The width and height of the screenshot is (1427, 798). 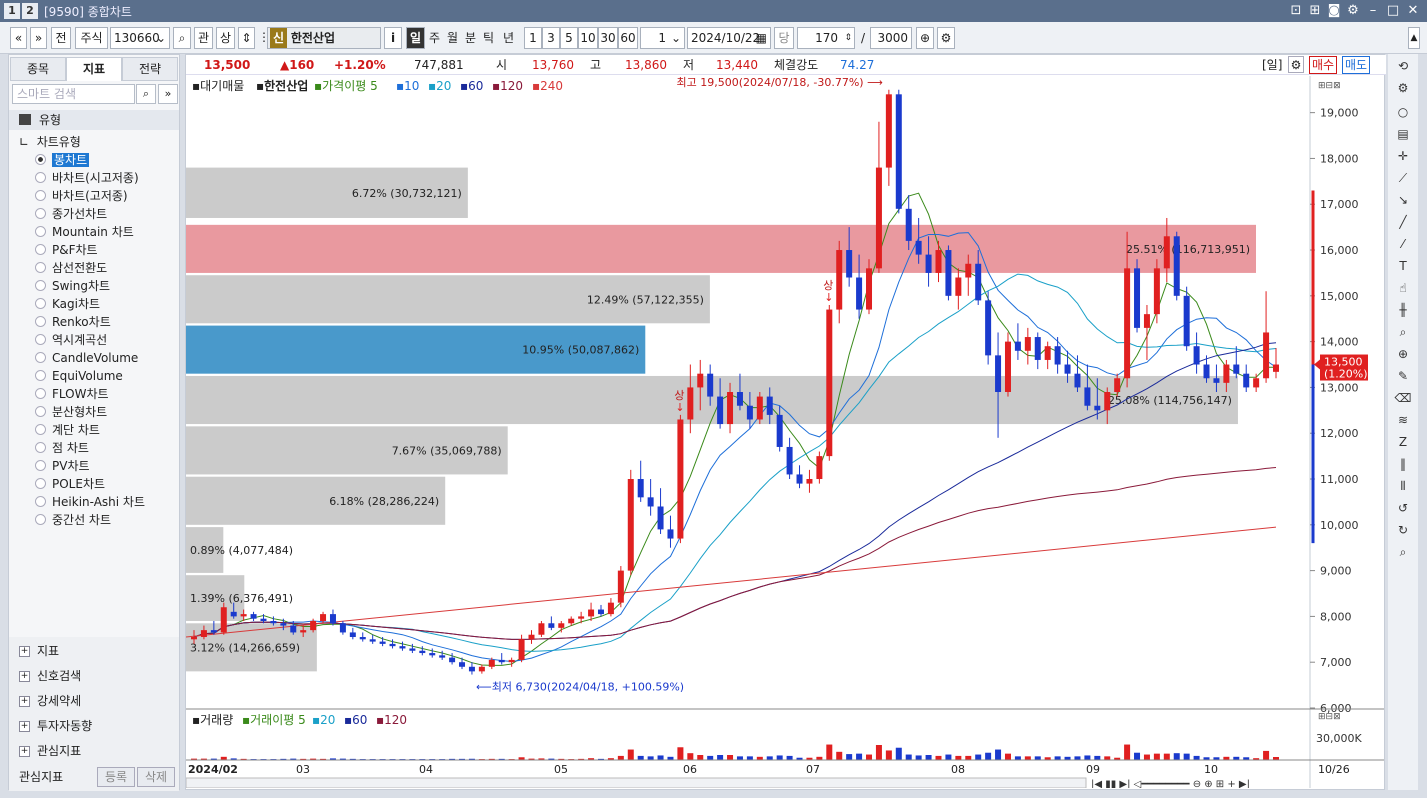 What do you see at coordinates (156, 777) in the screenshot?
I see `delete-button: 삭제` at bounding box center [156, 777].